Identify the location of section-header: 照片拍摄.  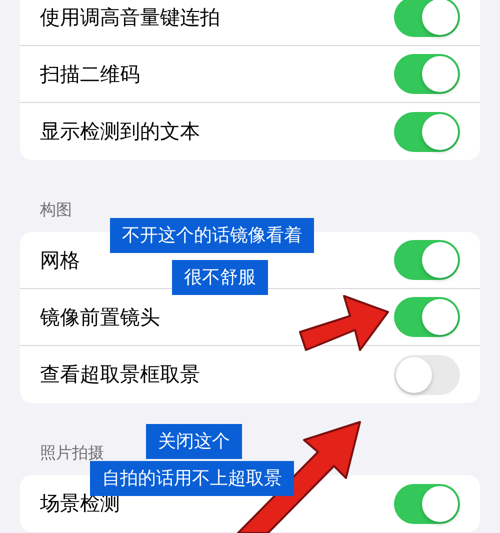
(72, 453).